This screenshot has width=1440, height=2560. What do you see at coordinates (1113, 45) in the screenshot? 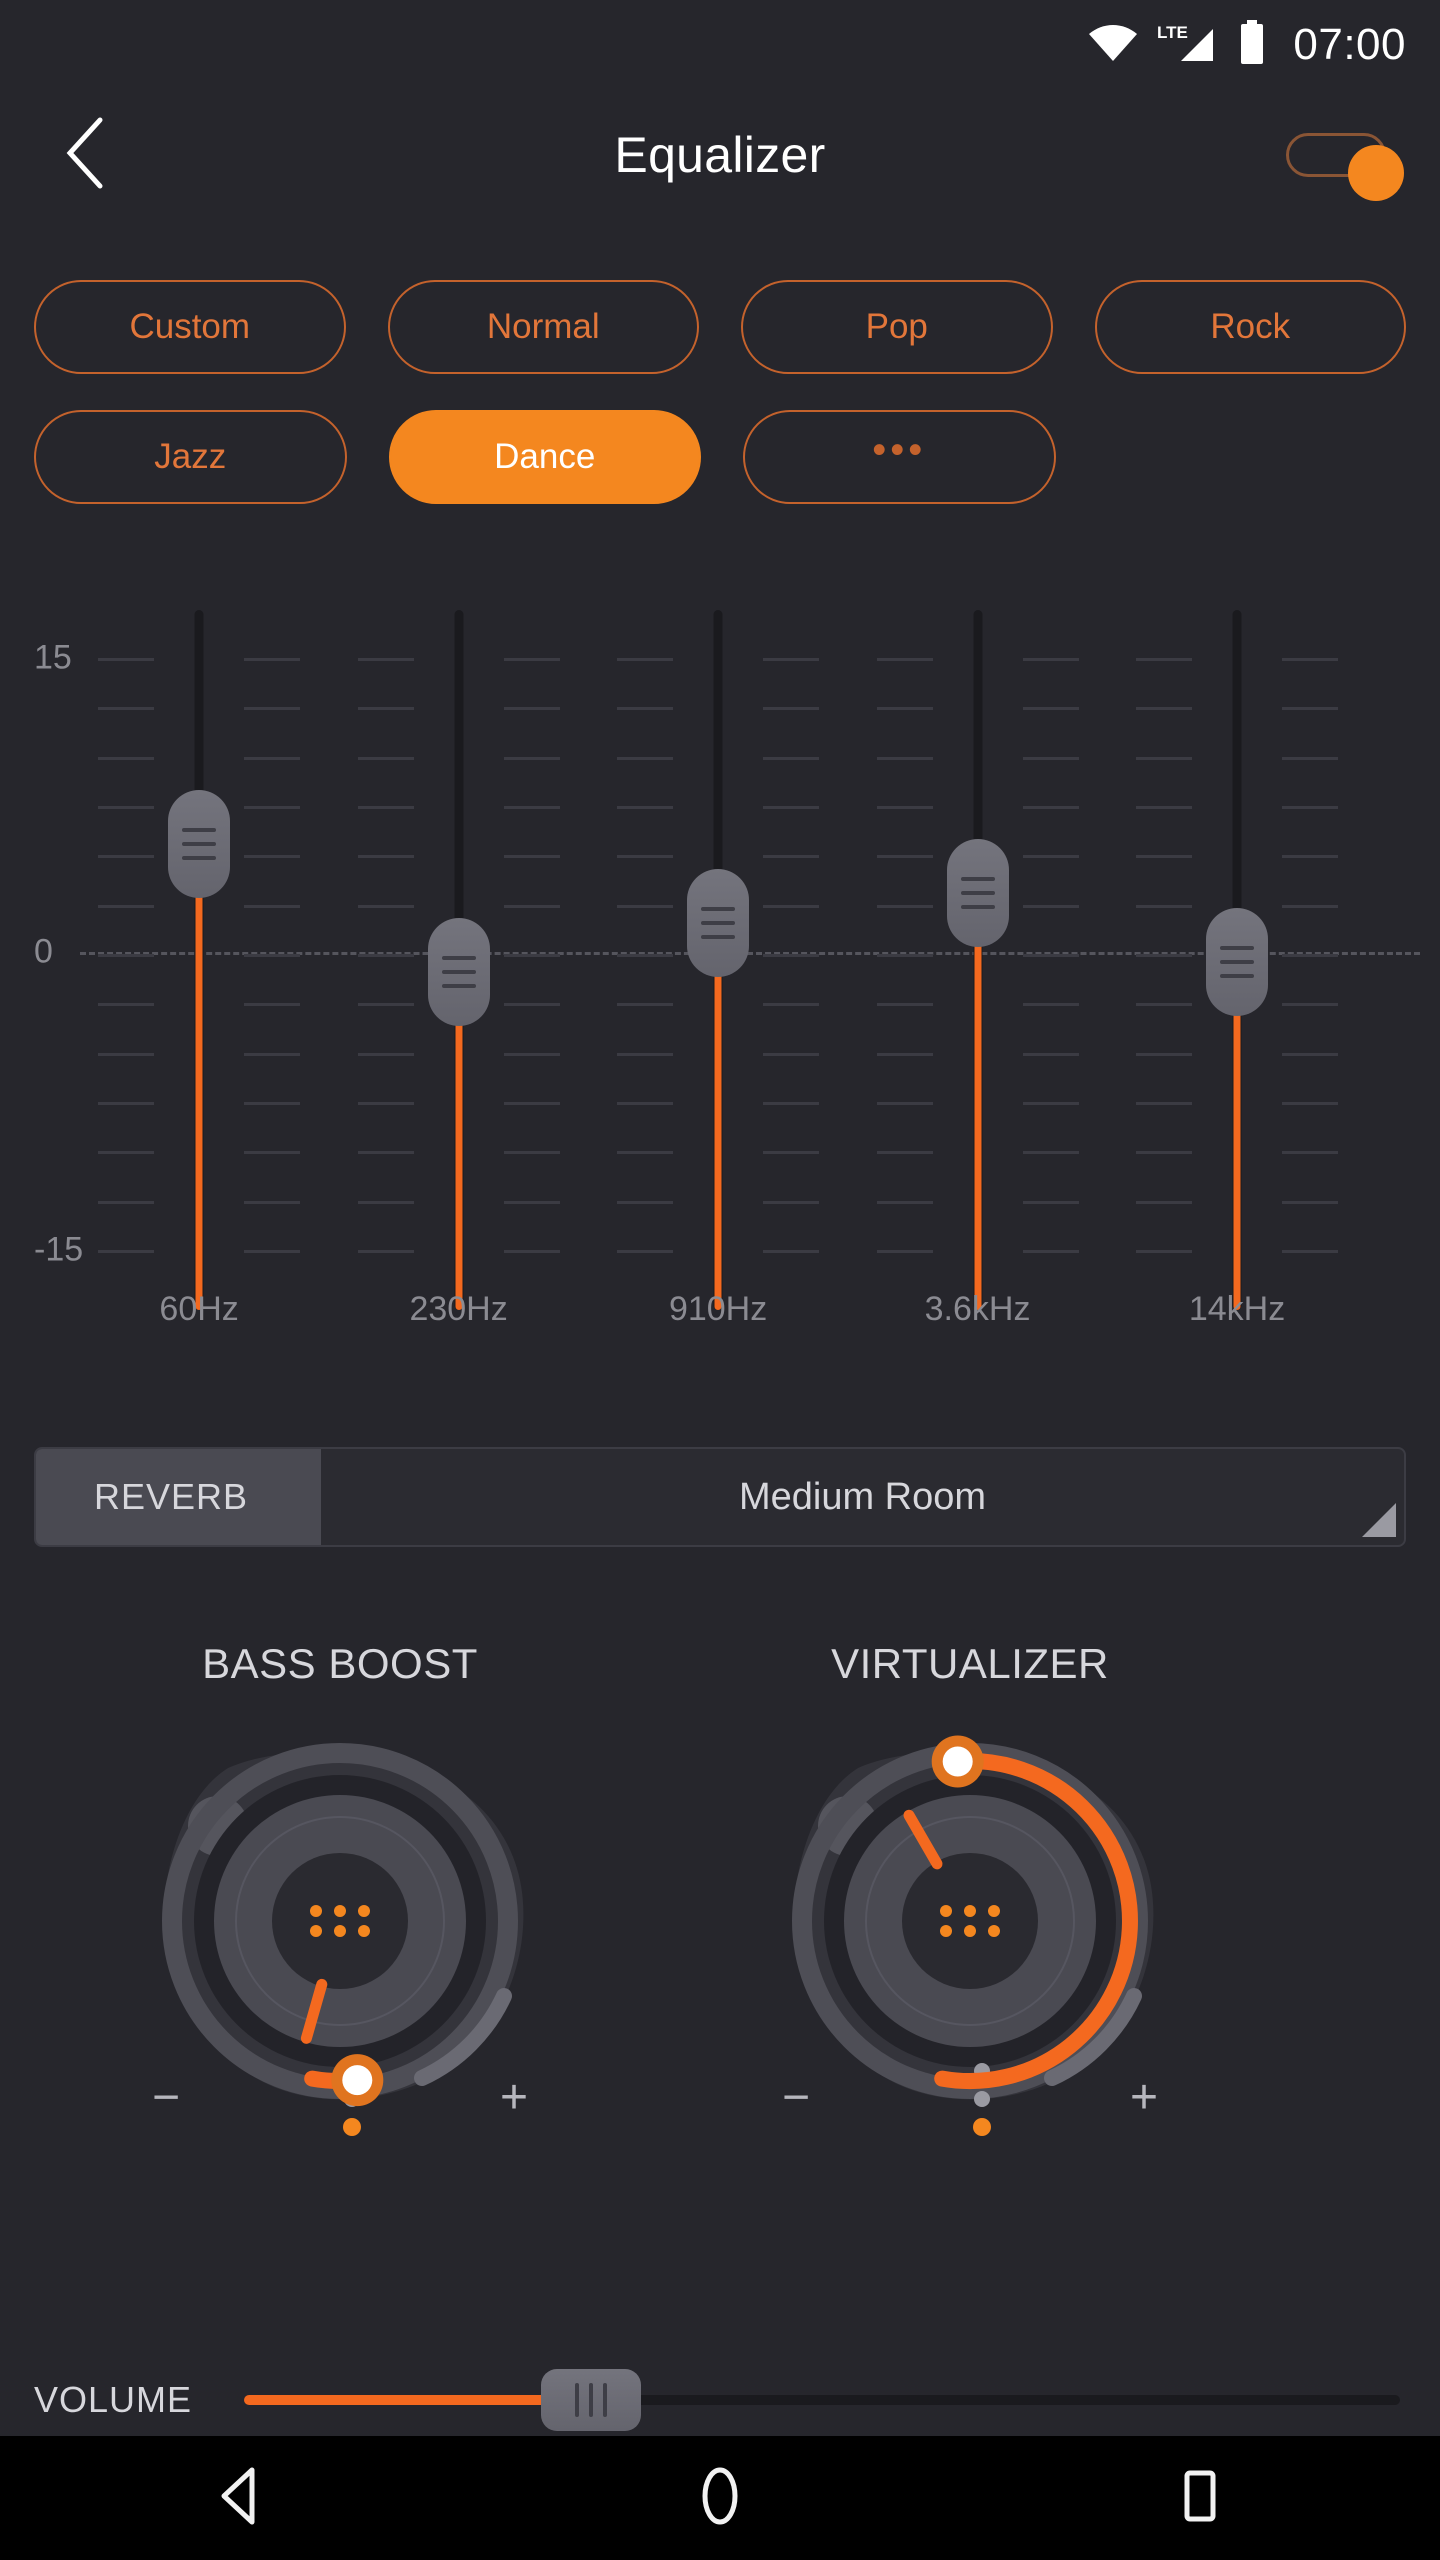
I see `wifi-icon` at bounding box center [1113, 45].